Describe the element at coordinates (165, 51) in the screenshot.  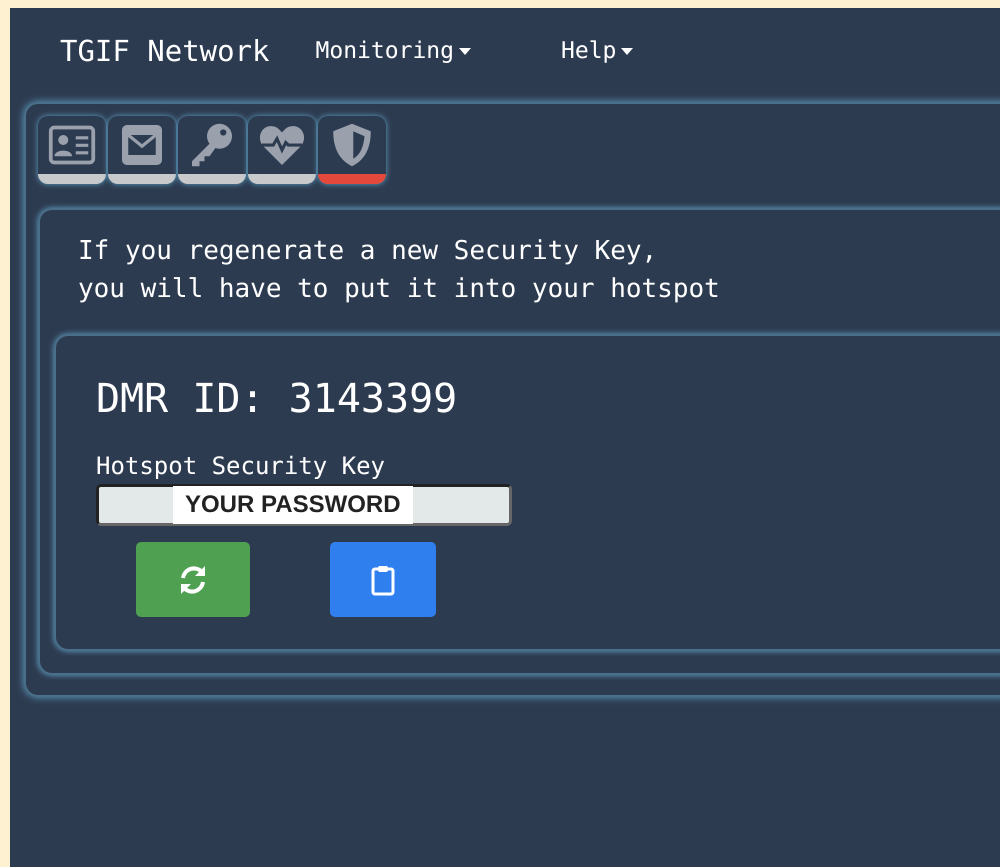
I see `brand-title: TGIF Network` at that location.